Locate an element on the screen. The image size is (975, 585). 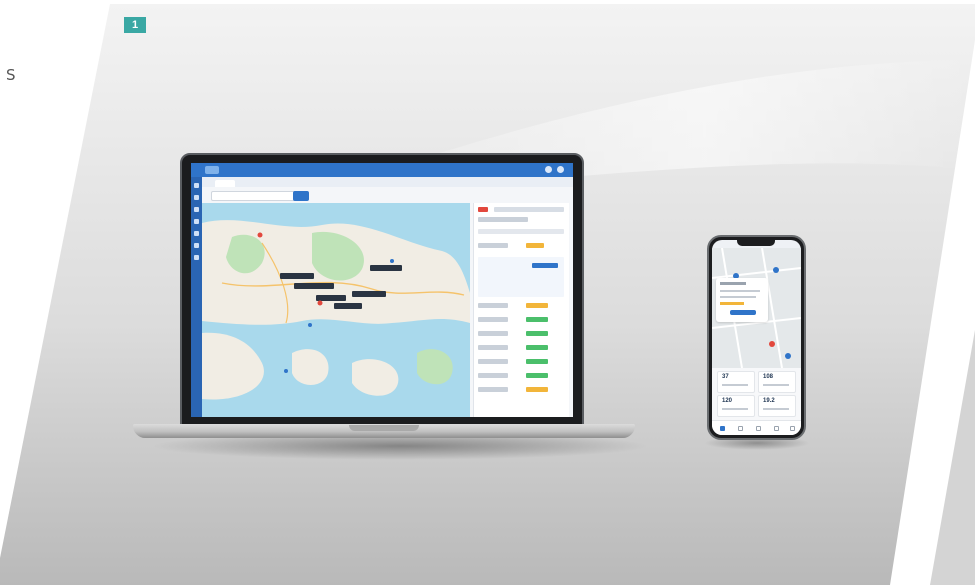
app-logo is located at coordinates (212, 170).